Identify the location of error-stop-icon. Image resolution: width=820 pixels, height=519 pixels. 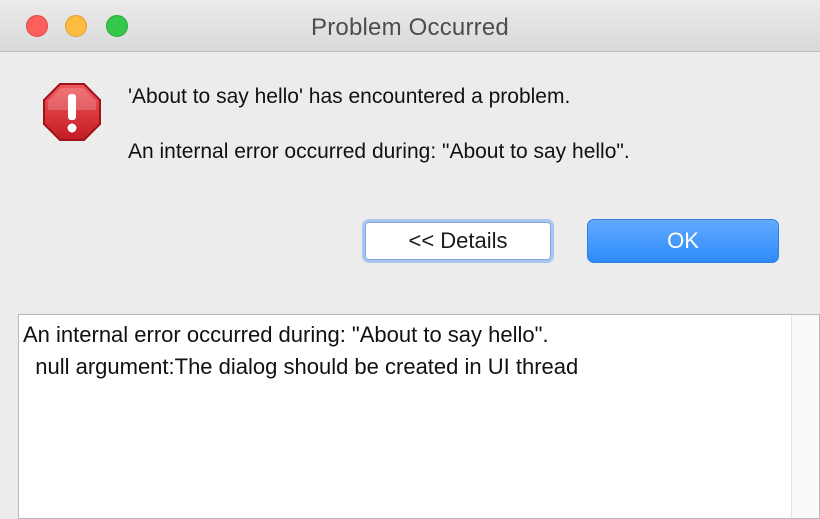
(72, 112).